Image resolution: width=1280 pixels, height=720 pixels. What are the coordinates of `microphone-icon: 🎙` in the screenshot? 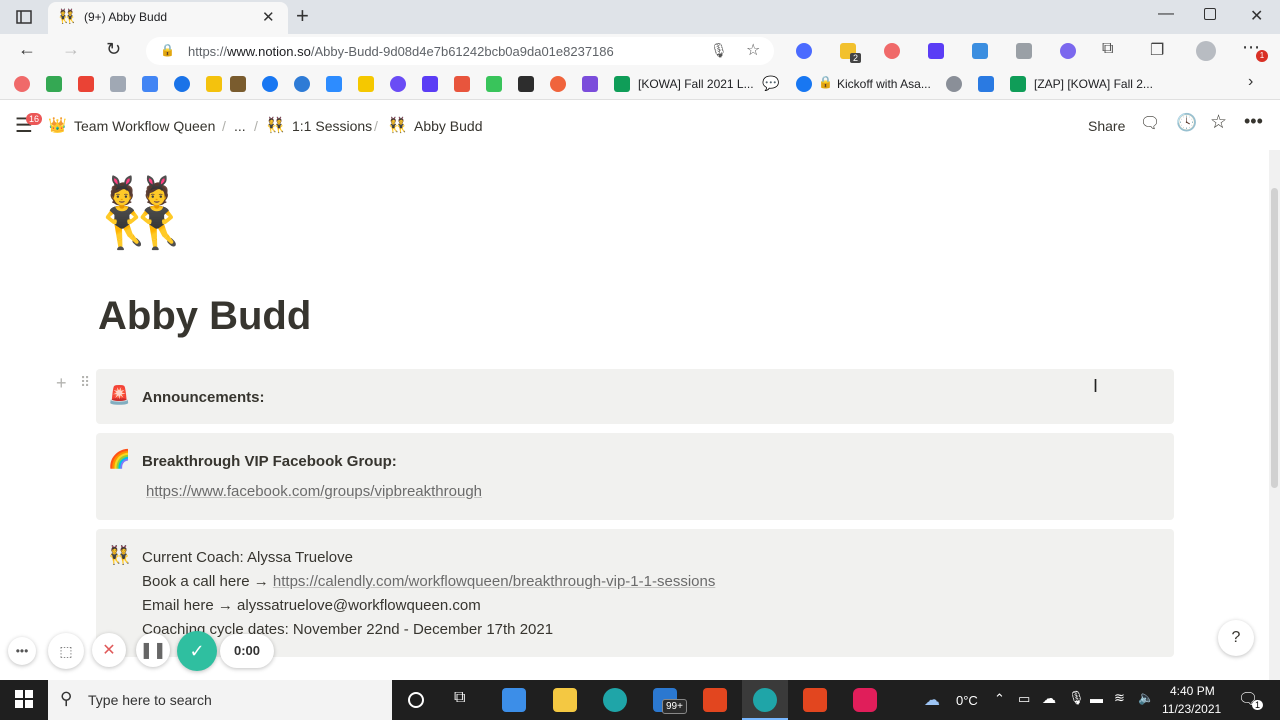 It's located at (719, 50).